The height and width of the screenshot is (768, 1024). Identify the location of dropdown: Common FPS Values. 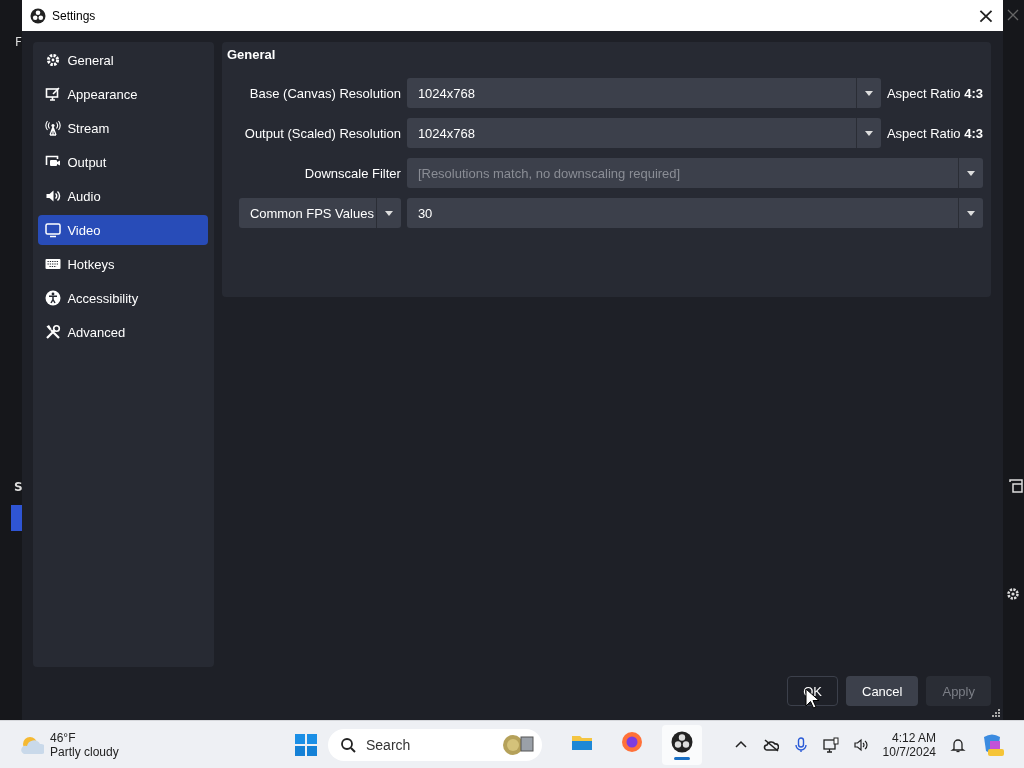
(319, 213).